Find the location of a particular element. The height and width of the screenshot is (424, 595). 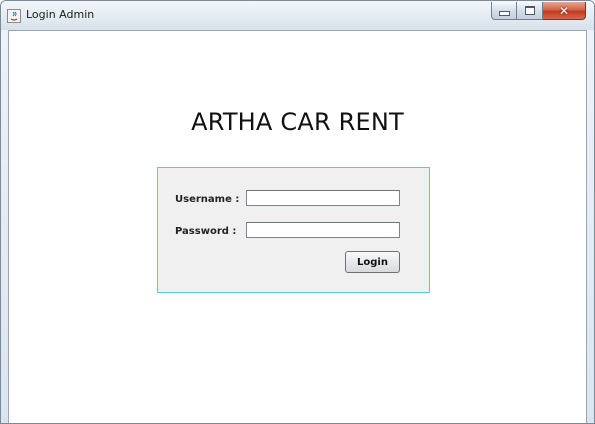

app-heading: ARTHA CAR RENT is located at coordinates (297, 122).